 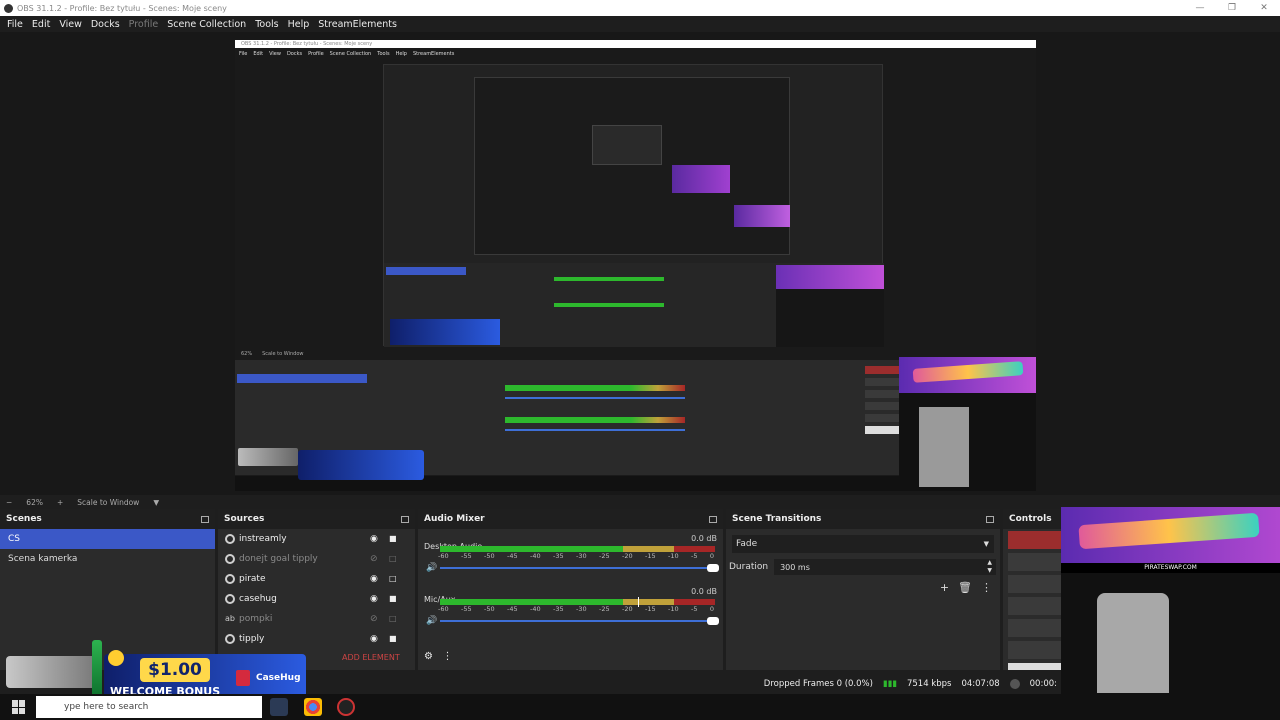 What do you see at coordinates (1264, 8) in the screenshot?
I see `close-button: ✕` at bounding box center [1264, 8].